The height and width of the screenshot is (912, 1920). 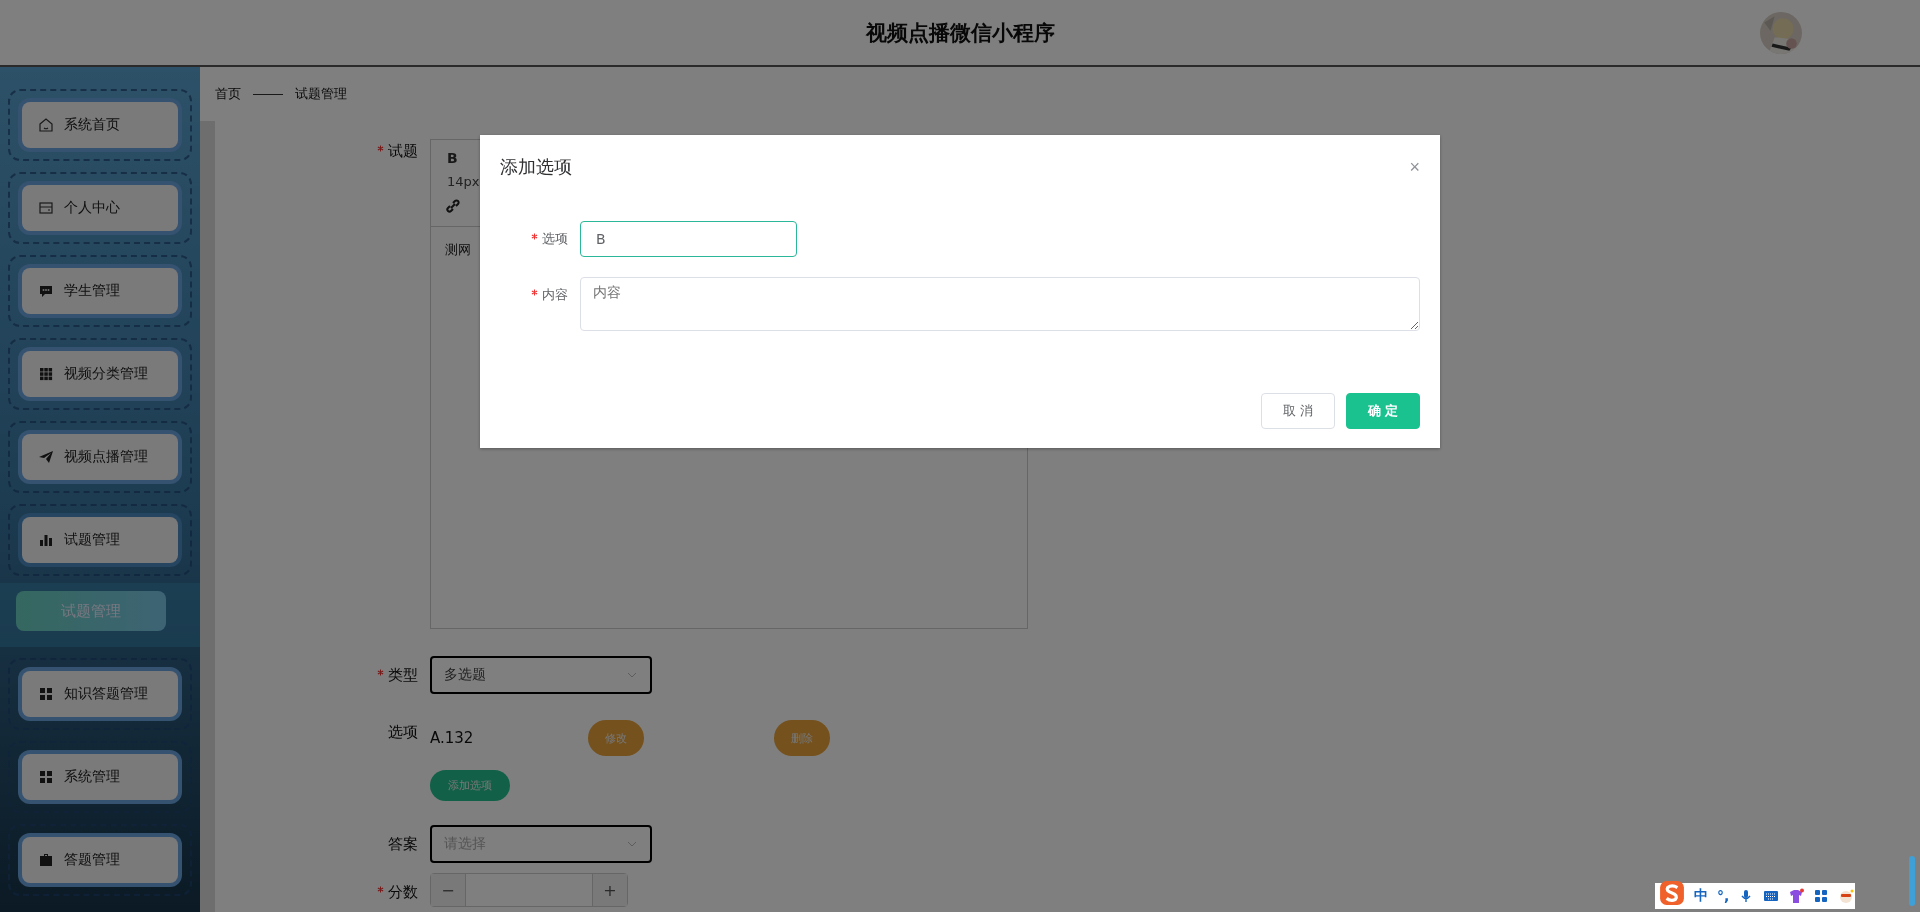 What do you see at coordinates (463, 181) in the screenshot?
I see `font-size-tool: 14px` at bounding box center [463, 181].